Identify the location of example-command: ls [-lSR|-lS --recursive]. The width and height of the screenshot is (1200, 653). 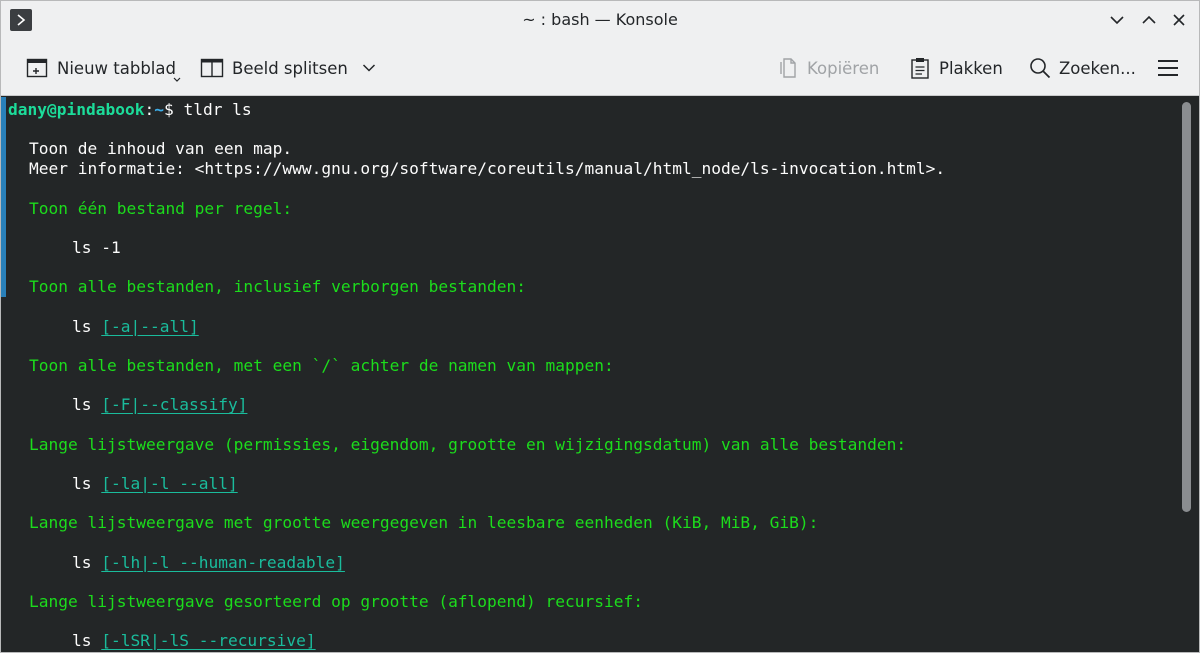
(194, 641).